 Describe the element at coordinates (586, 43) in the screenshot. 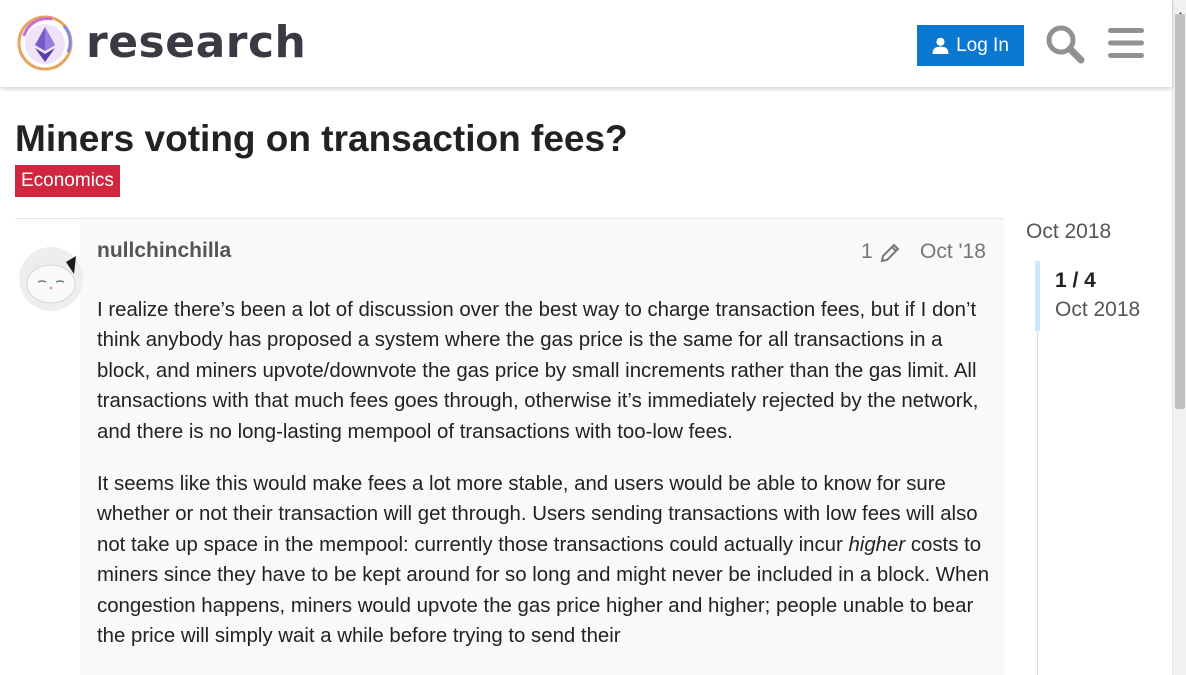

I see `site-header: research Log In` at that location.